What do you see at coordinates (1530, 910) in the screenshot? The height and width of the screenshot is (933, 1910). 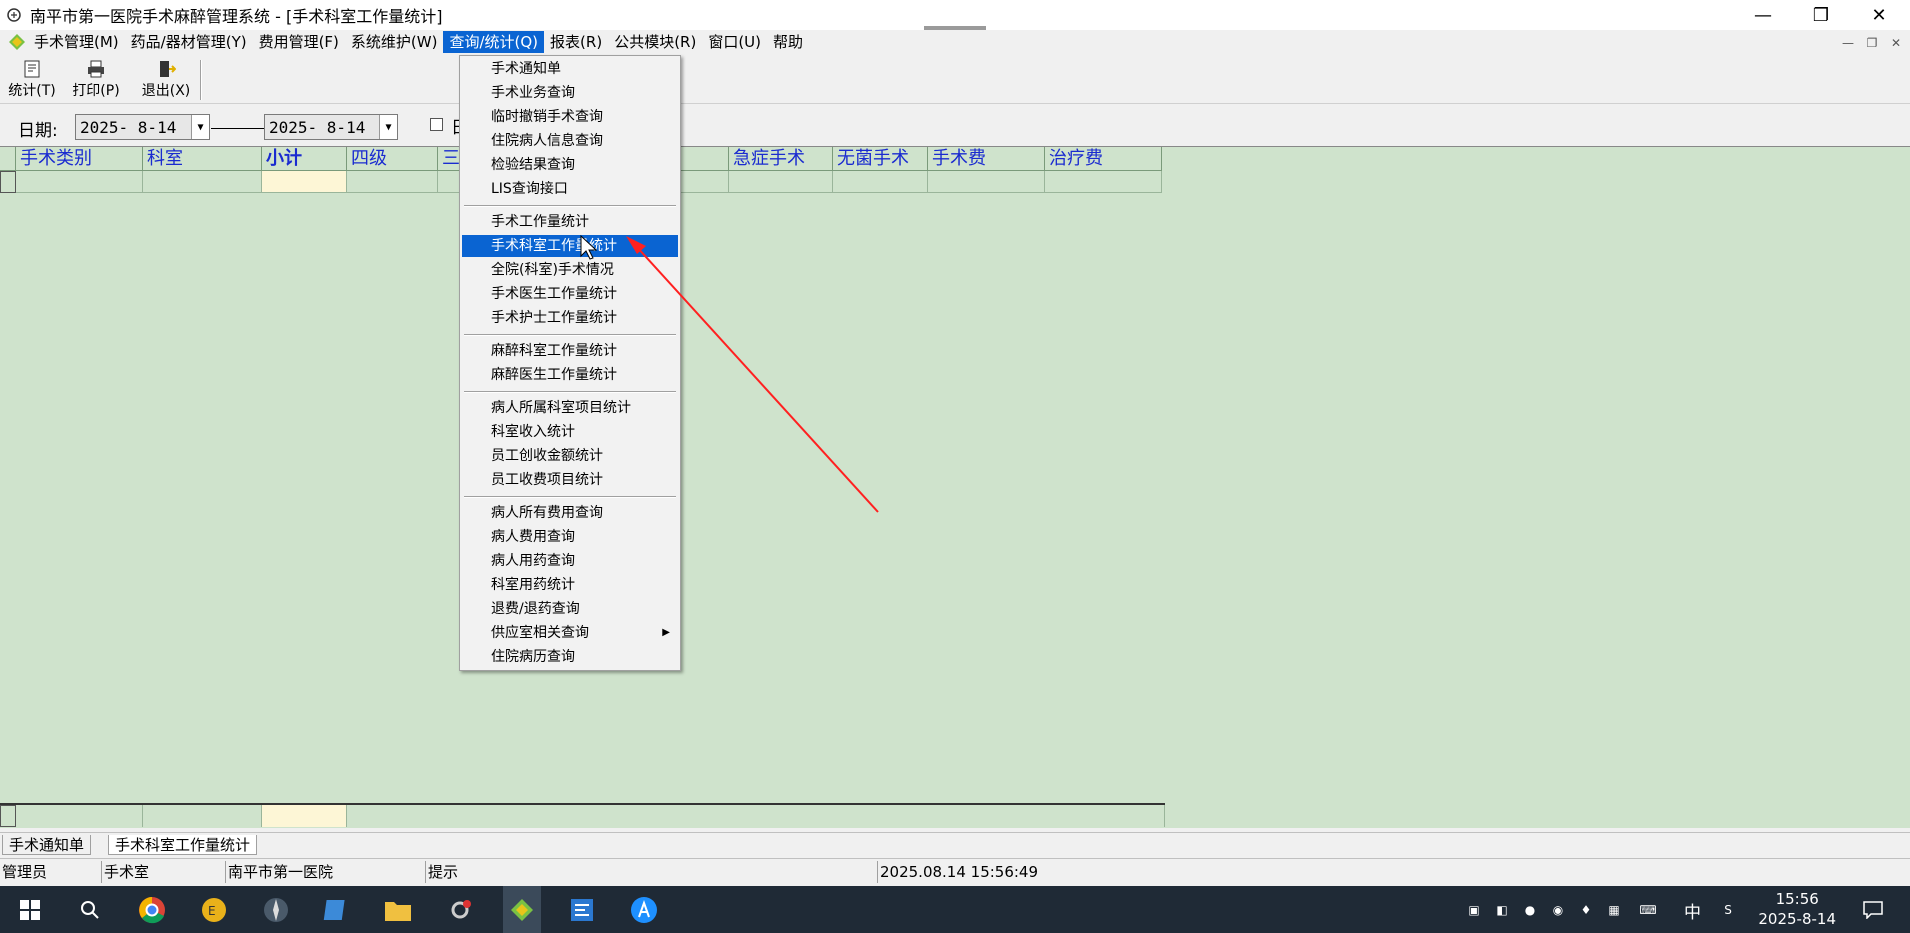 I see `tray-app-icon: ●` at bounding box center [1530, 910].